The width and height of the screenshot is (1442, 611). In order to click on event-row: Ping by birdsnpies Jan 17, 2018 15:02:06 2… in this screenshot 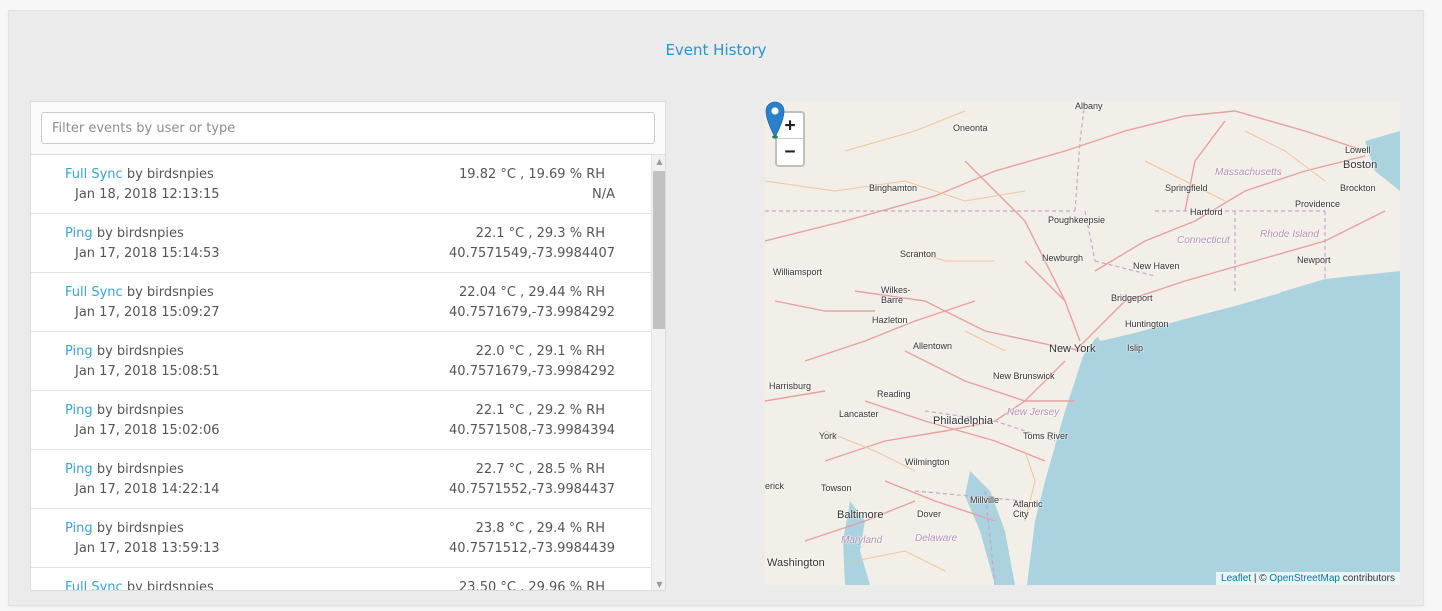, I will do `click(341, 420)`.